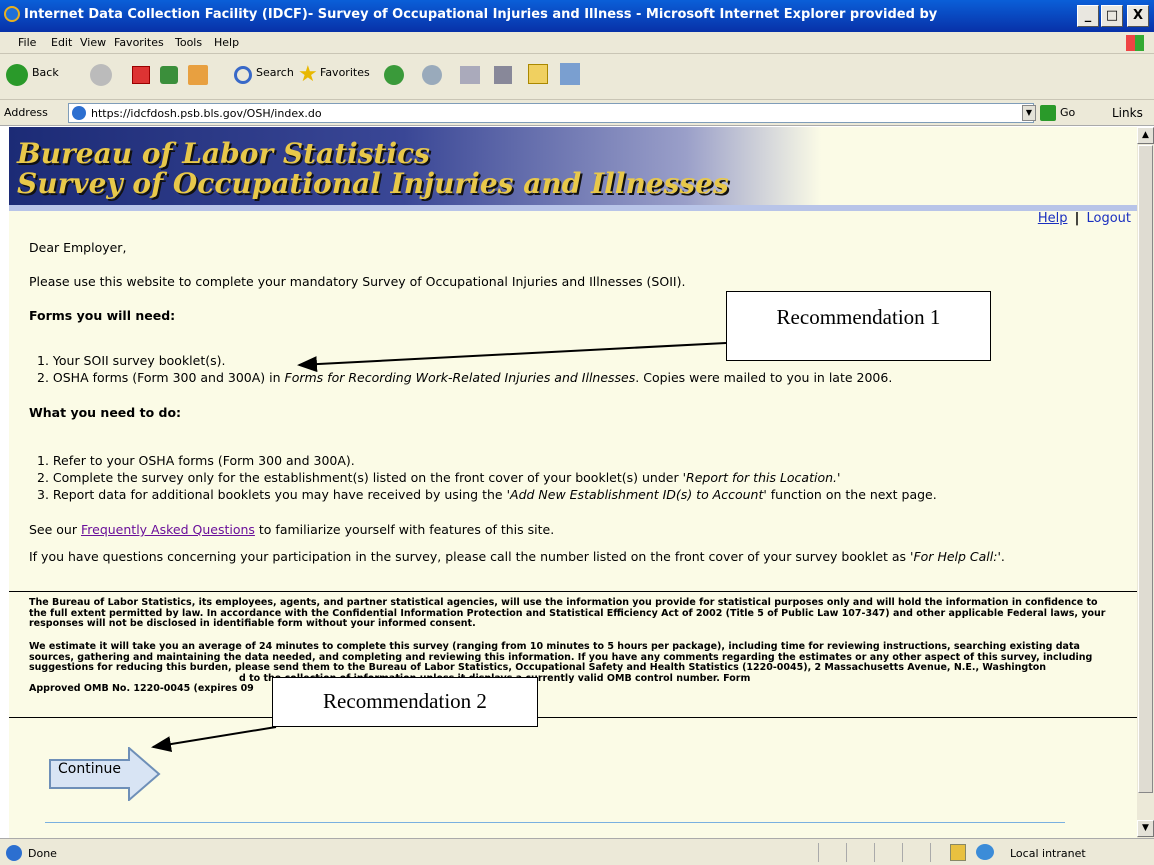 This screenshot has width=1154, height=865. I want to click on menu-tools: Tools, so click(188, 42).